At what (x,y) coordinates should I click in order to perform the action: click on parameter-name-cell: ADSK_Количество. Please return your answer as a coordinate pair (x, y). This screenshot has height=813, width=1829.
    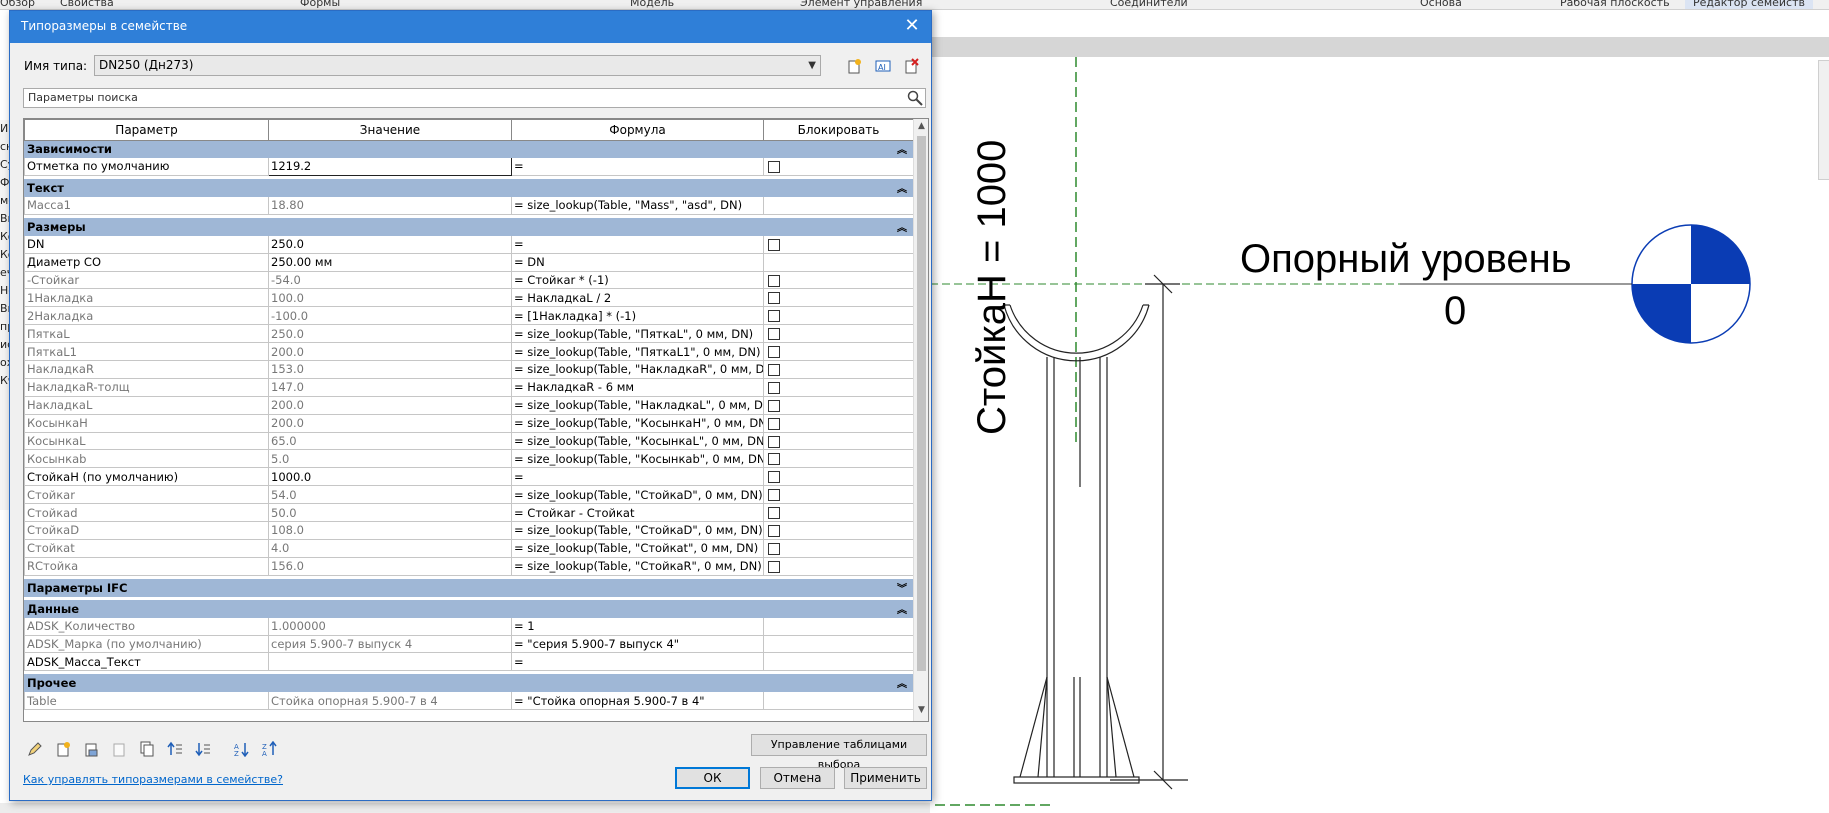
    Looking at the image, I should click on (146, 626).